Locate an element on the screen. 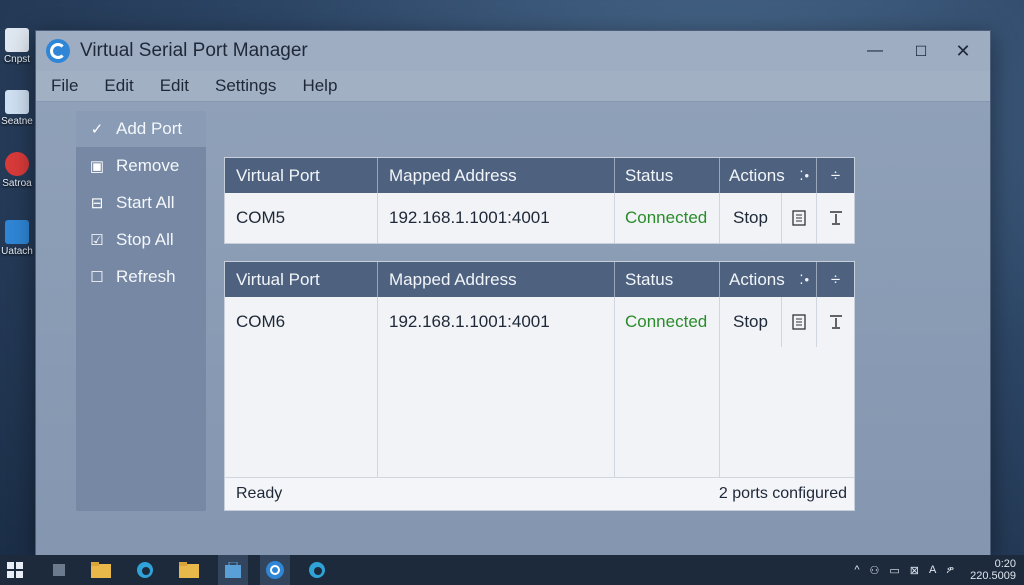  check-icon: ✓ is located at coordinates (97, 129).